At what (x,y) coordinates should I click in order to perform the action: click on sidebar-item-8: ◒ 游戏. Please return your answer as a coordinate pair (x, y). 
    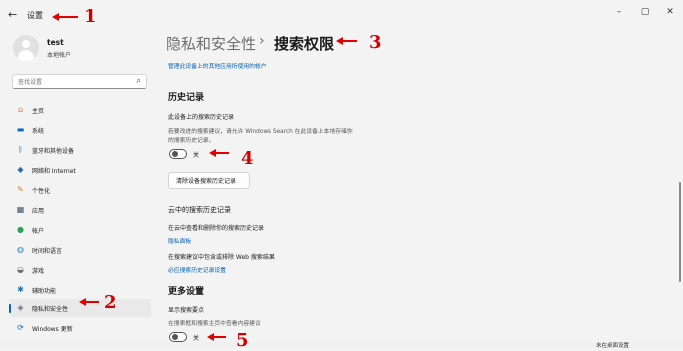
    Looking at the image, I should click on (80, 270).